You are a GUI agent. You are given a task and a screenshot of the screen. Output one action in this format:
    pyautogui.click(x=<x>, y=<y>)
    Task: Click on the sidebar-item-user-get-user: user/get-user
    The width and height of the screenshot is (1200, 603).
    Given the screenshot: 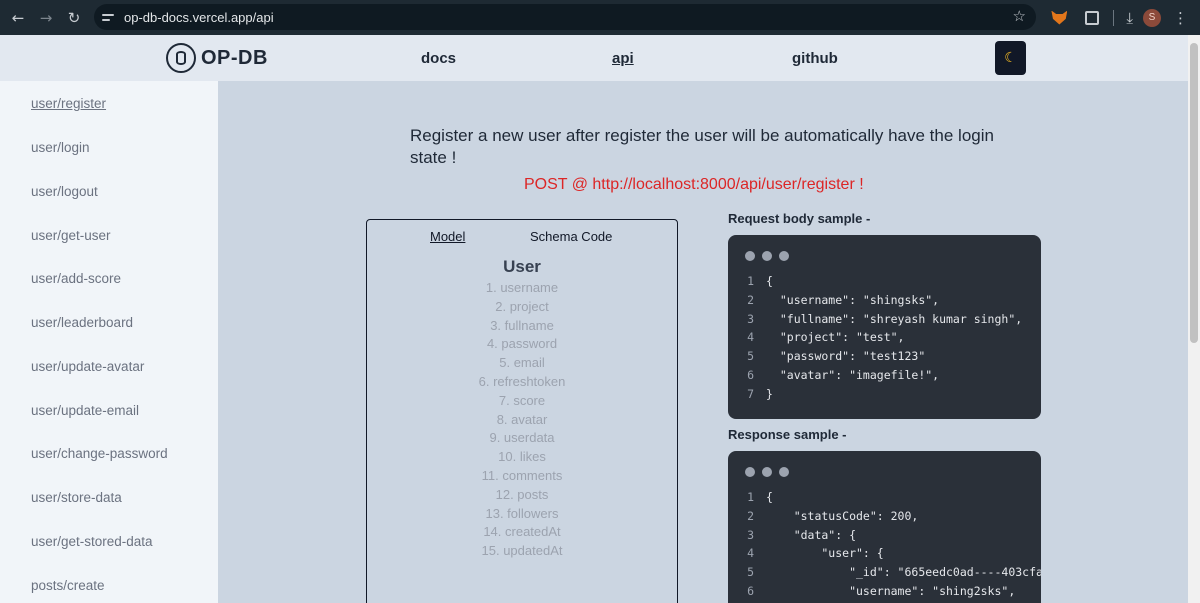 What is the action you would take?
    pyautogui.click(x=71, y=235)
    